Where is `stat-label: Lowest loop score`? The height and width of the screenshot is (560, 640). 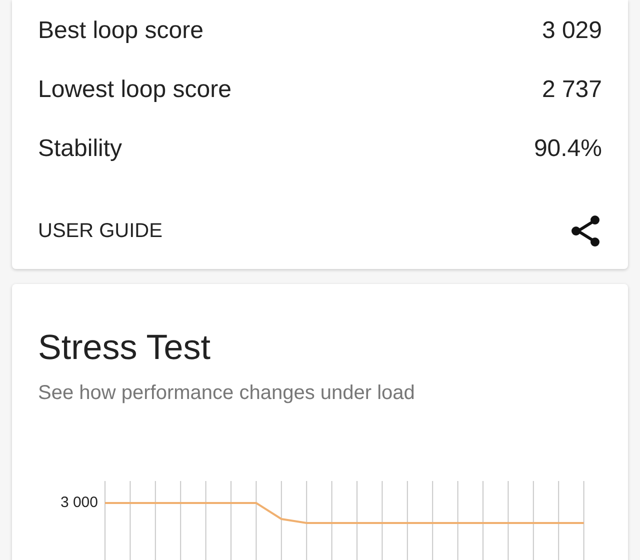 stat-label: Lowest loop score is located at coordinates (135, 90).